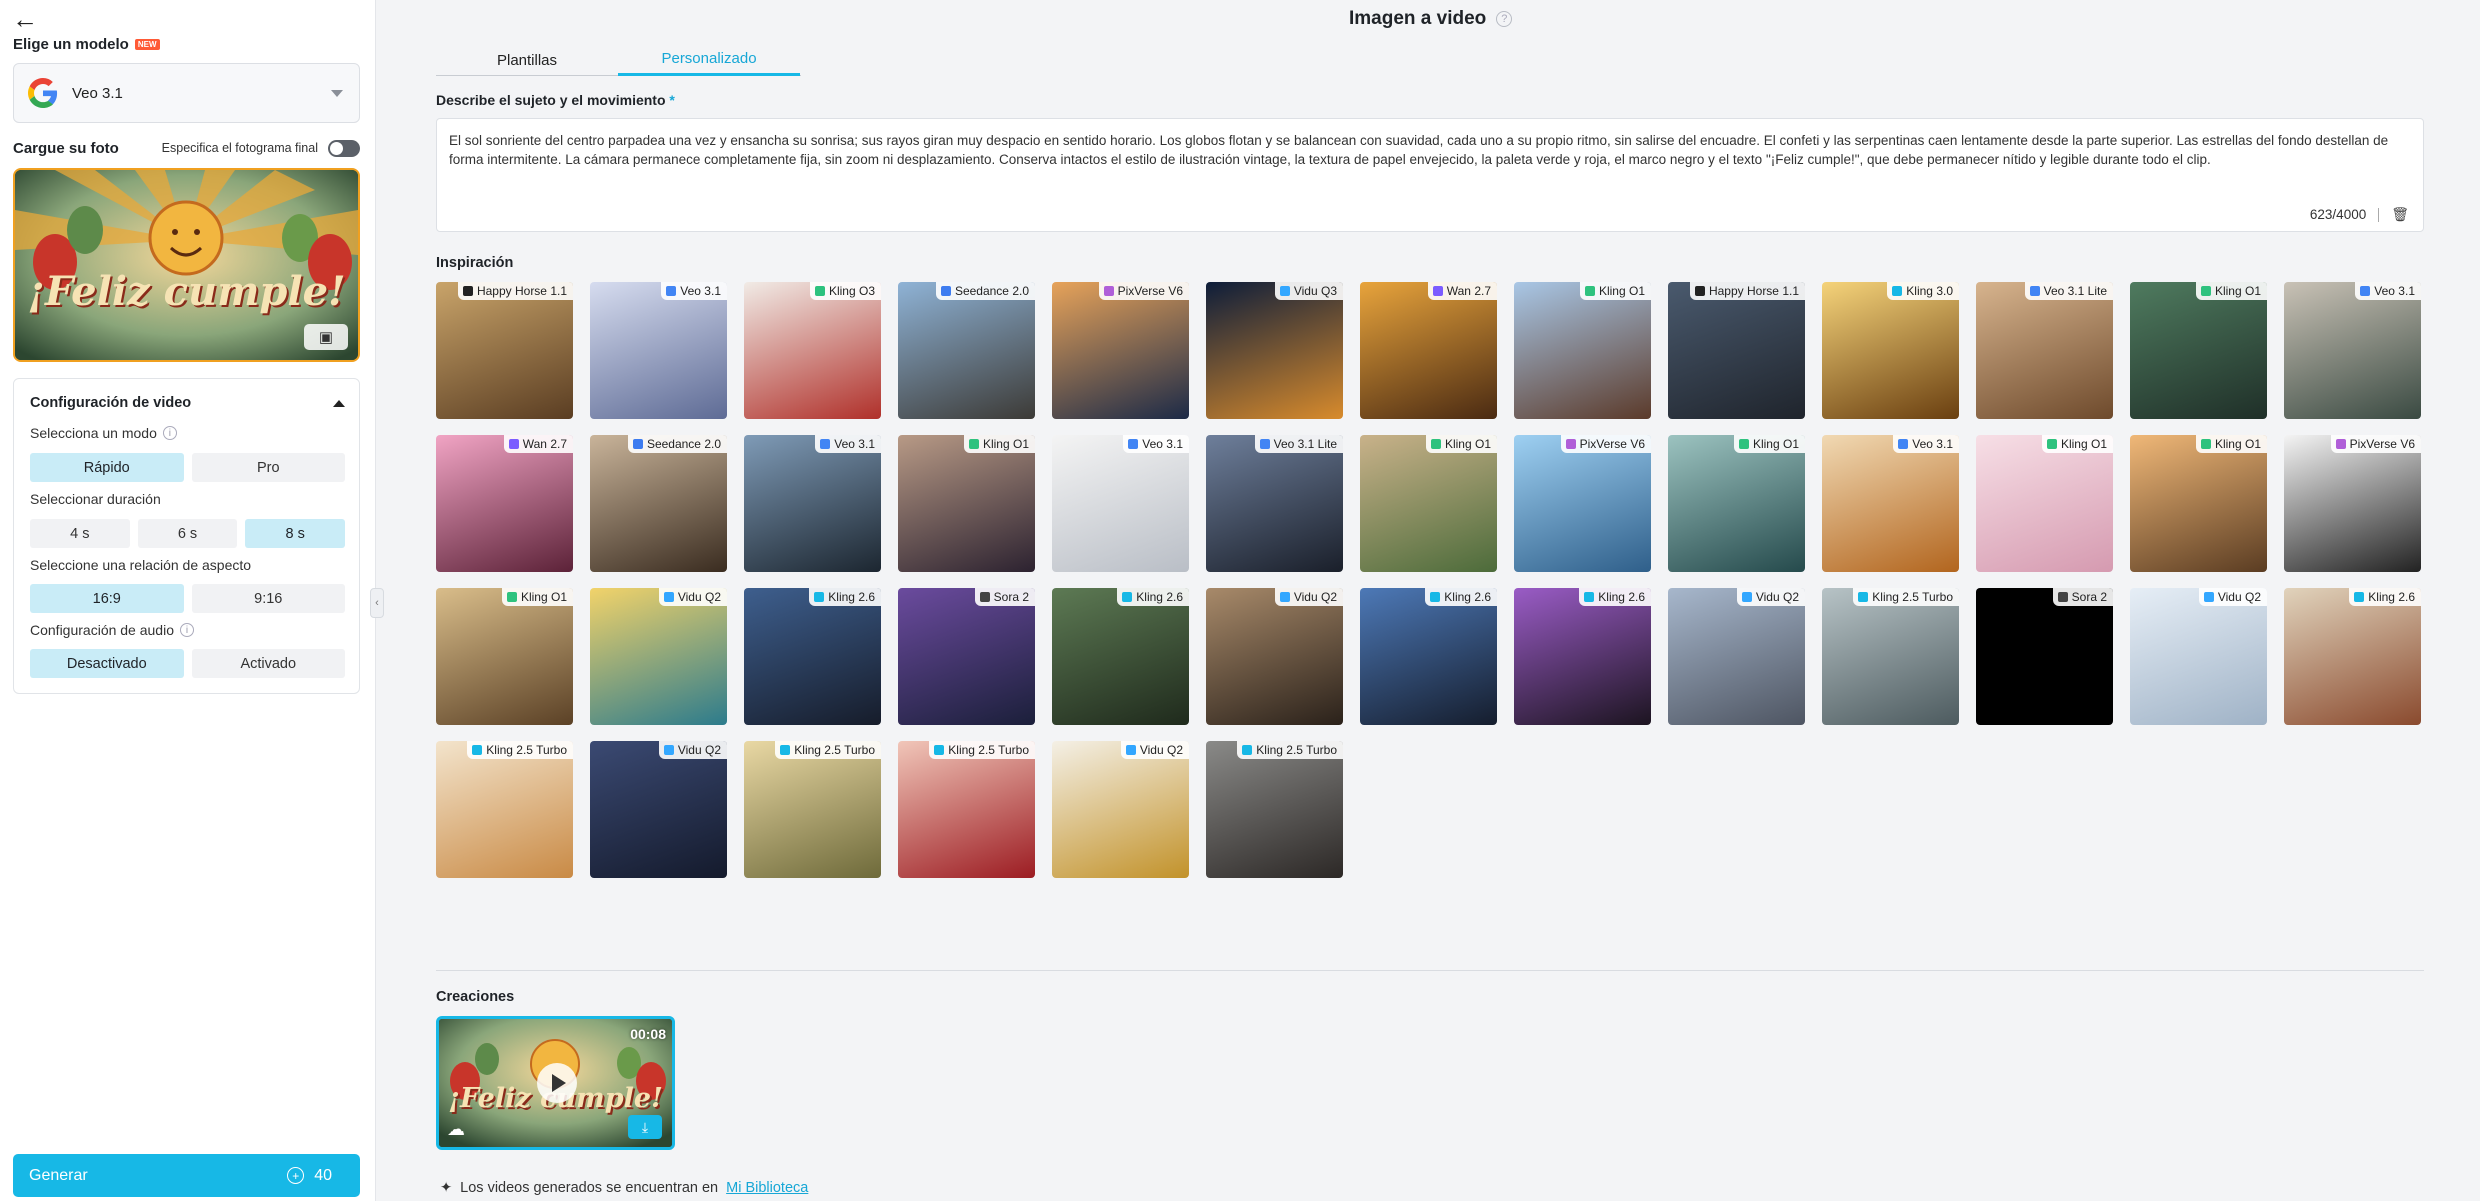 The height and width of the screenshot is (1201, 2480). What do you see at coordinates (1274, 350) in the screenshot?
I see `inspiration-card: Vidu Q3` at bounding box center [1274, 350].